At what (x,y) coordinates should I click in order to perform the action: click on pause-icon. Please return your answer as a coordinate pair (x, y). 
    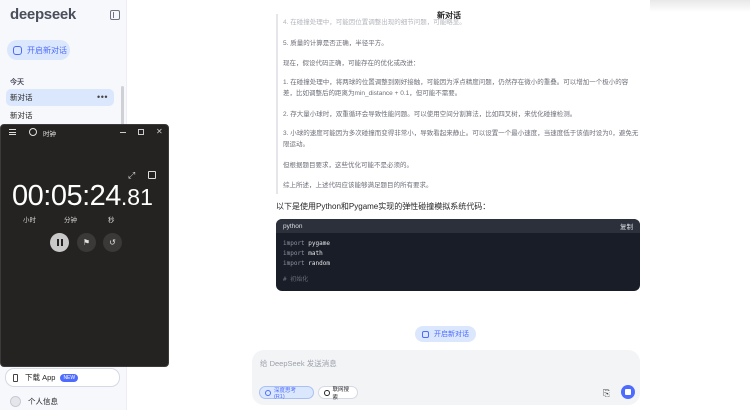
    Looking at the image, I should click on (59, 242).